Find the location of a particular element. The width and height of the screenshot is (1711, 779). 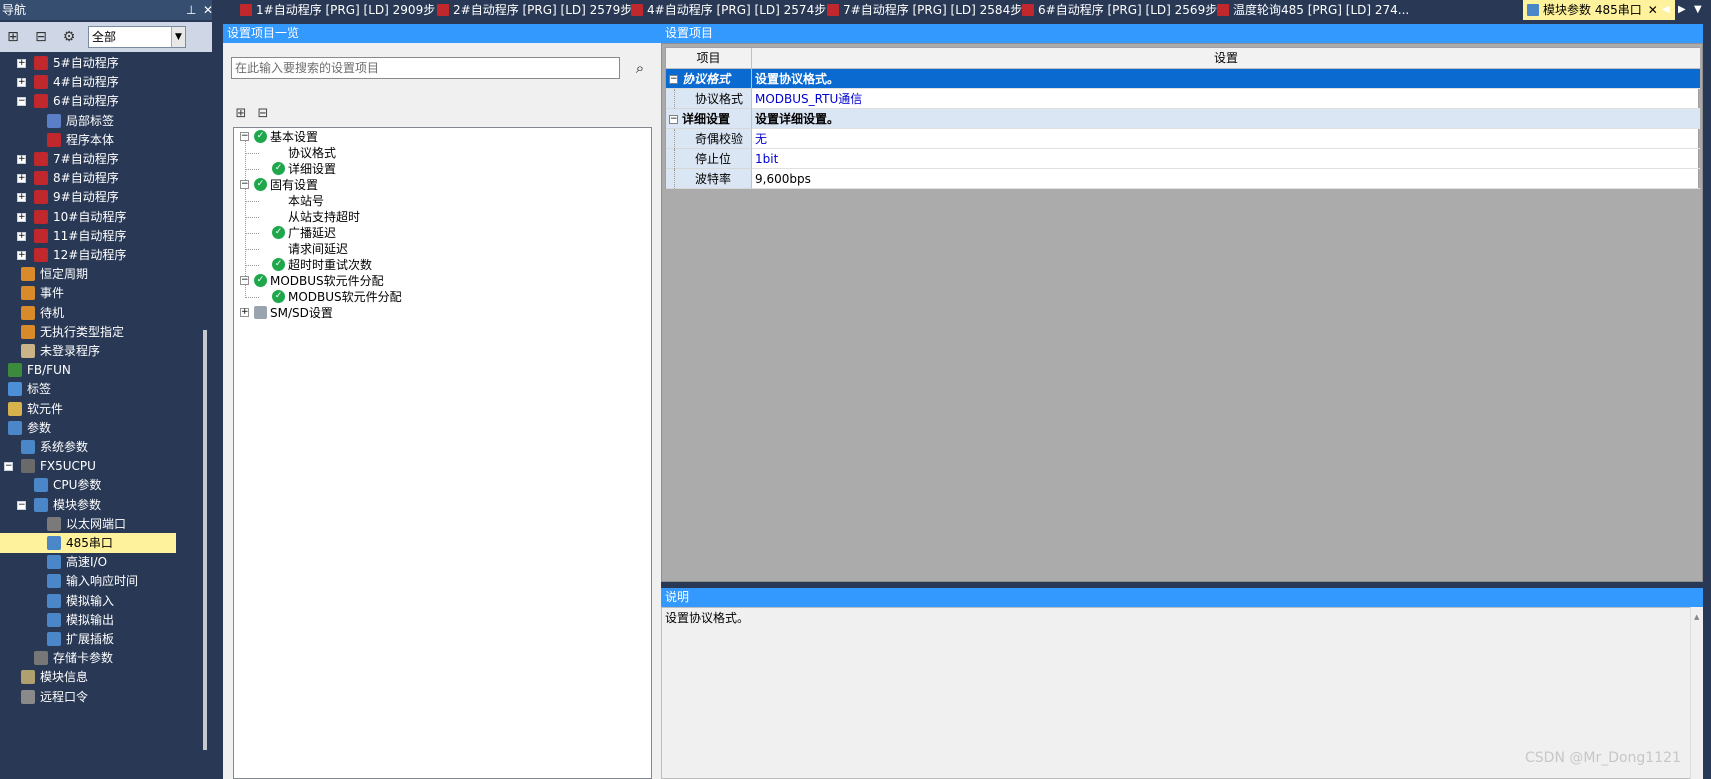

settings-tree-item: 从站支持超时 is located at coordinates (439, 217).